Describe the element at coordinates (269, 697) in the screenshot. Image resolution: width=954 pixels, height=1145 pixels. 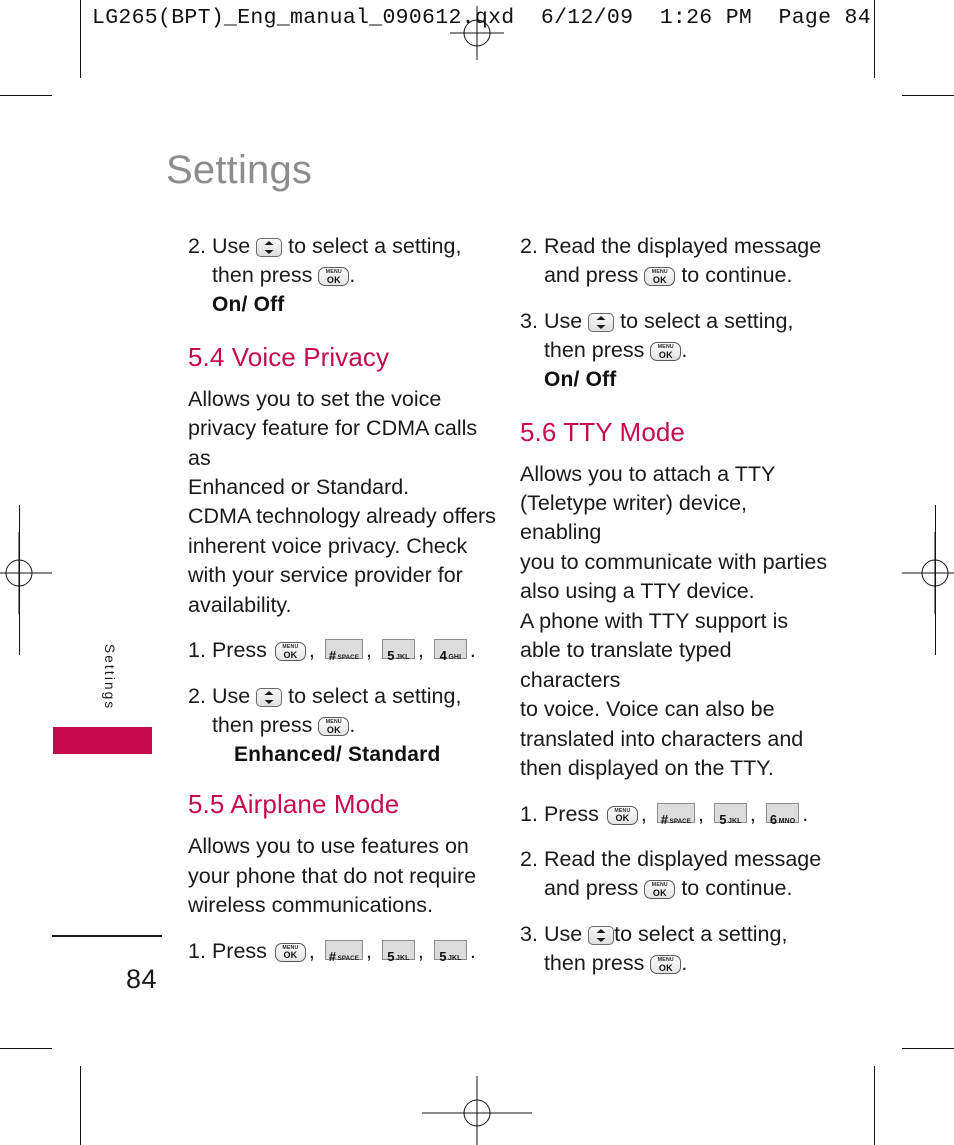
I see `navigation-key-icon` at that location.